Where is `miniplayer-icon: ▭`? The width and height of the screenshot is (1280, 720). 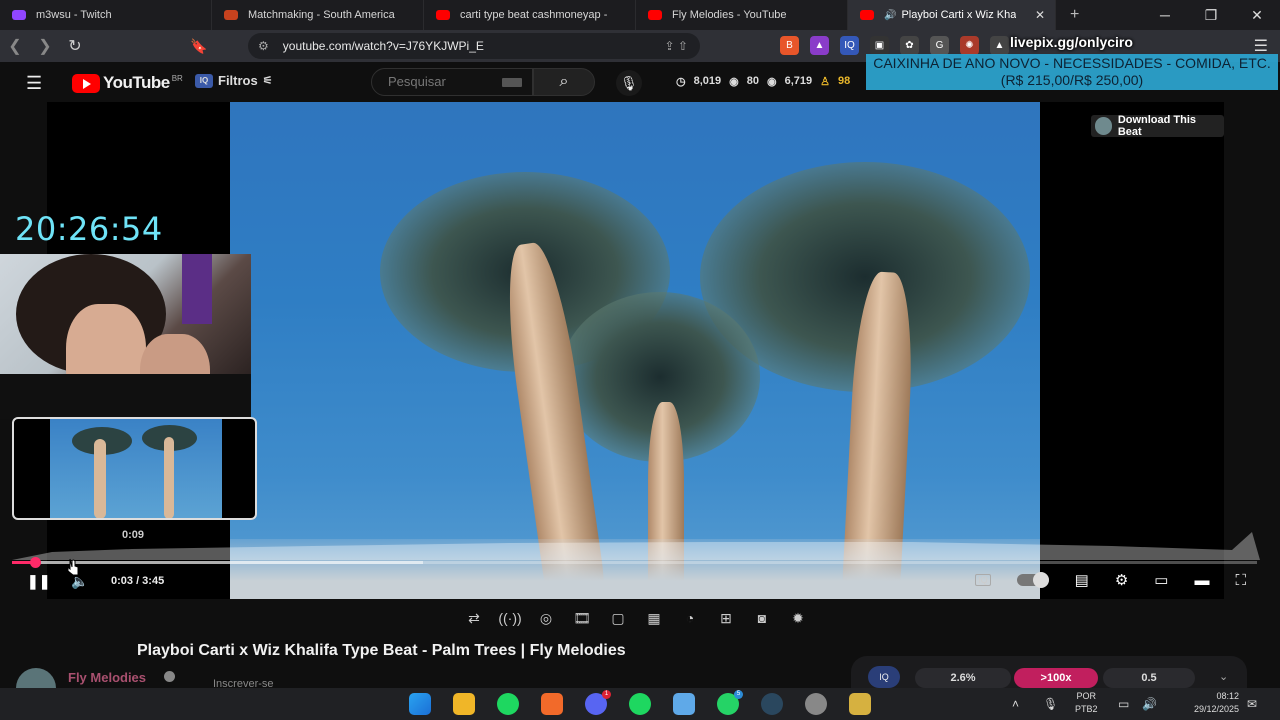
miniplayer-icon: ▭ is located at coordinates (1161, 580).